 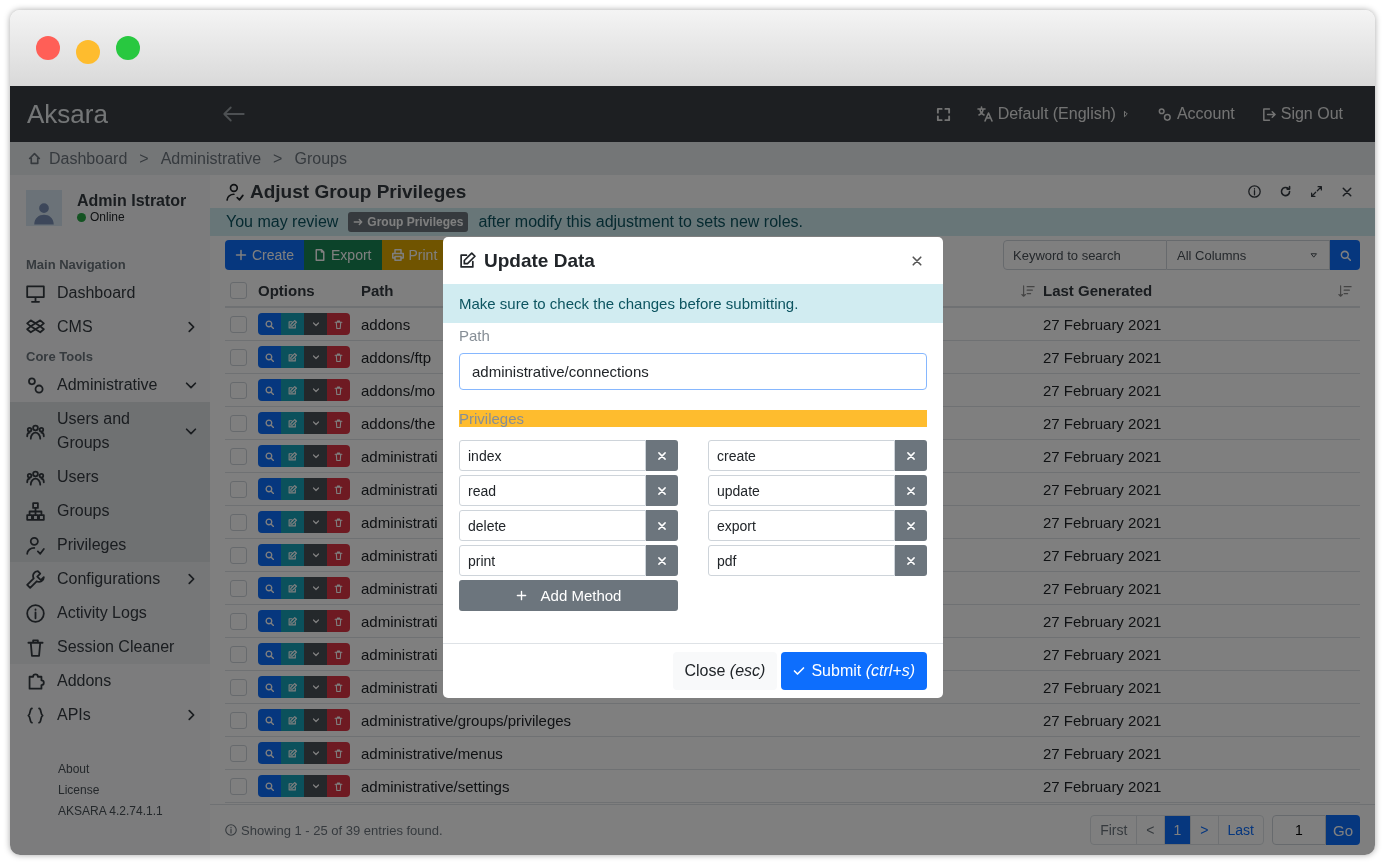 I want to click on add-method-button: Add Method, so click(x=568, y=595).